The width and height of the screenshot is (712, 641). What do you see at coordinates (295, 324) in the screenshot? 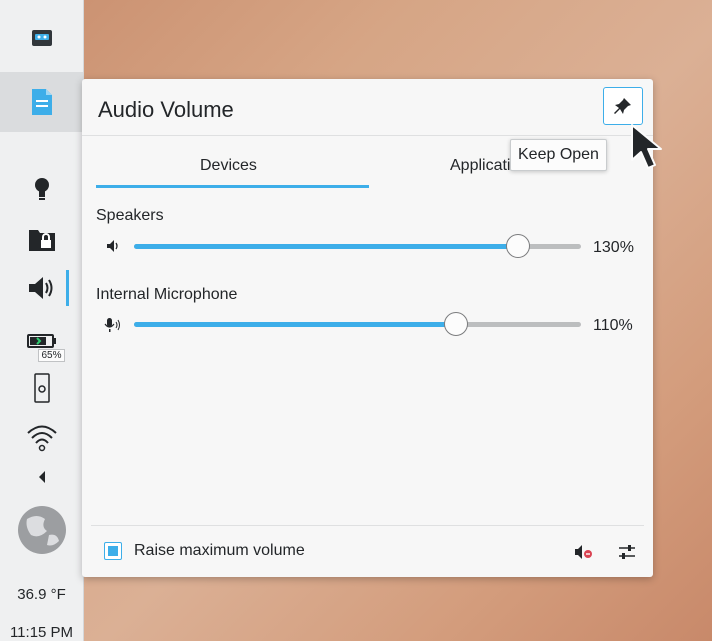
I see `microphone-slider-fill` at bounding box center [295, 324].